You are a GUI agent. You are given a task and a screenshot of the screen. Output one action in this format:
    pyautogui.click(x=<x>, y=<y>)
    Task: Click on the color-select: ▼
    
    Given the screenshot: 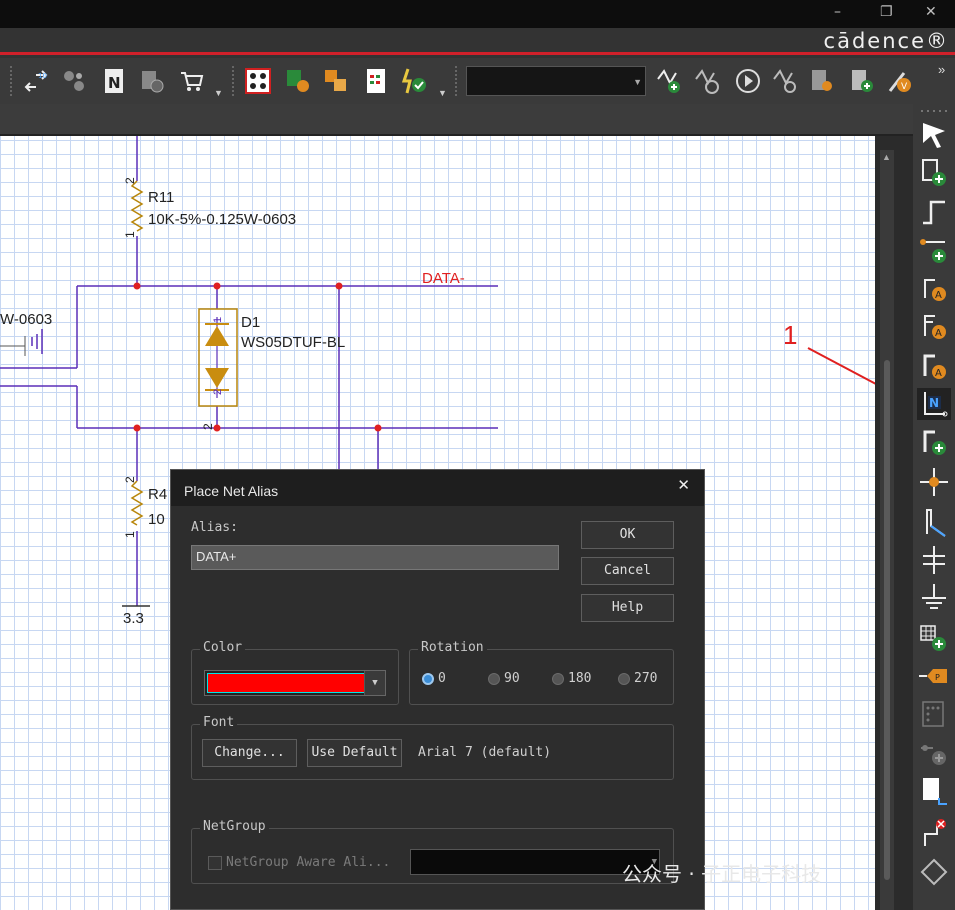 What is the action you would take?
    pyautogui.click(x=295, y=683)
    